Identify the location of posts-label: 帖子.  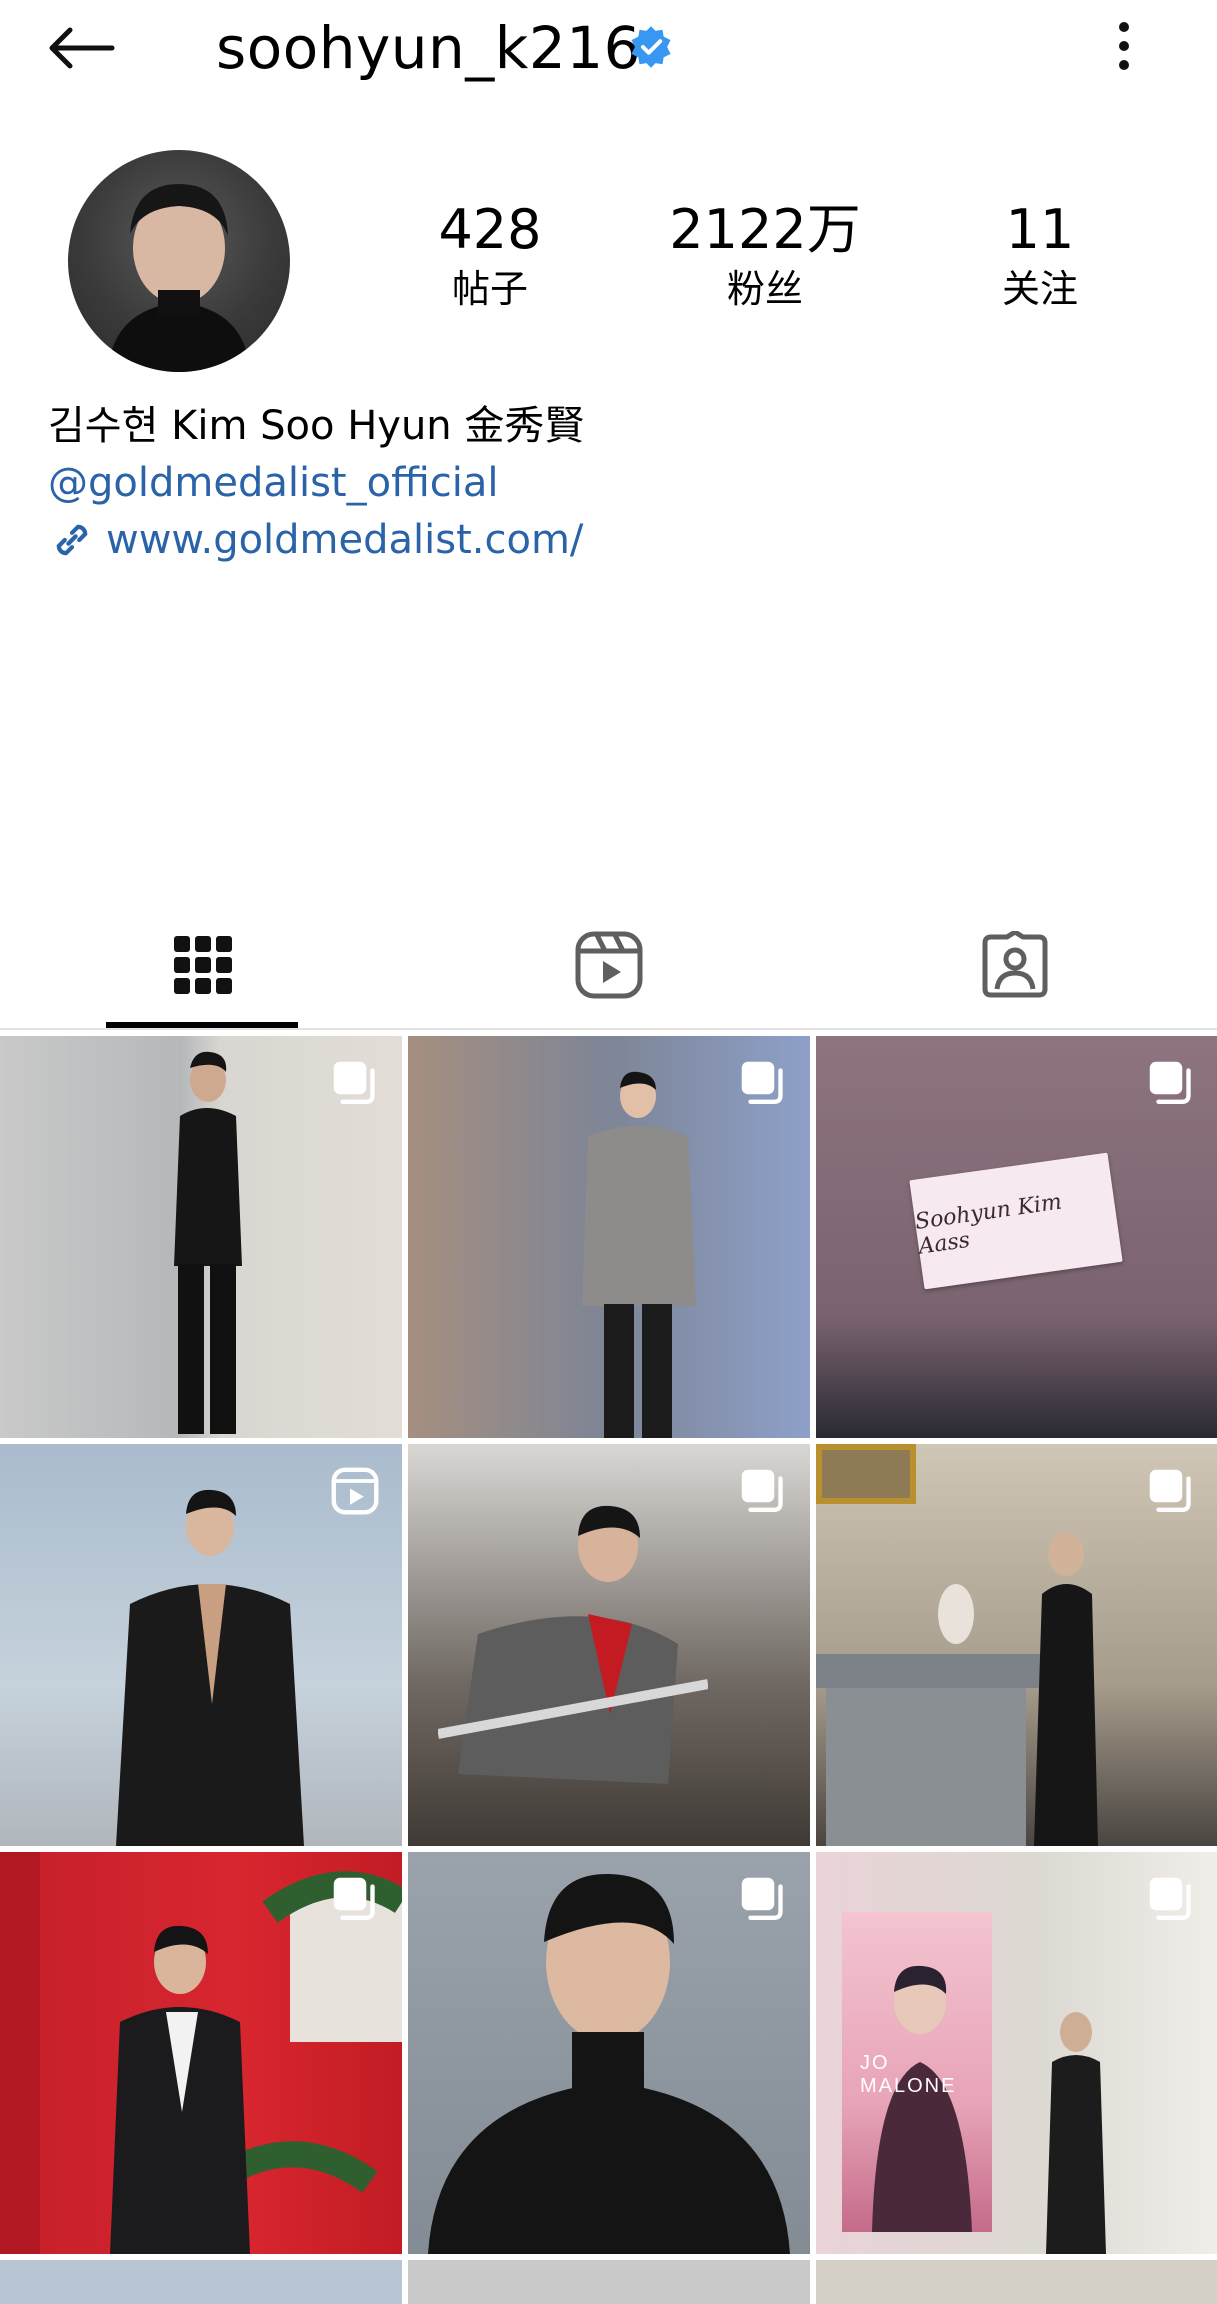
(489, 289).